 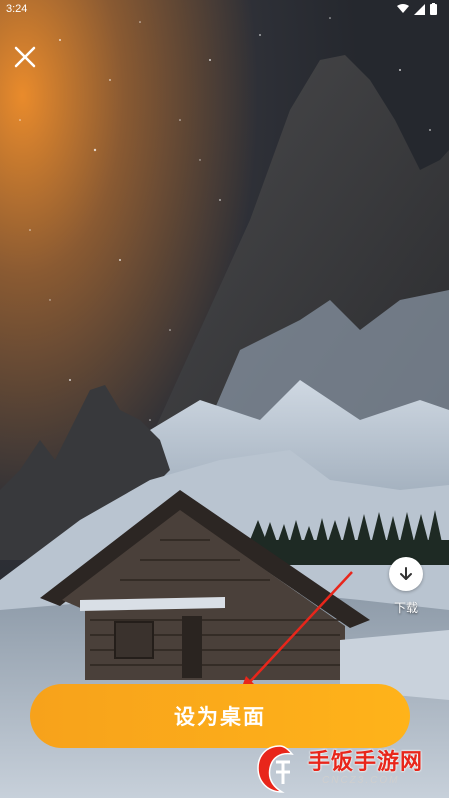 I want to click on status-icons, so click(x=417, y=9).